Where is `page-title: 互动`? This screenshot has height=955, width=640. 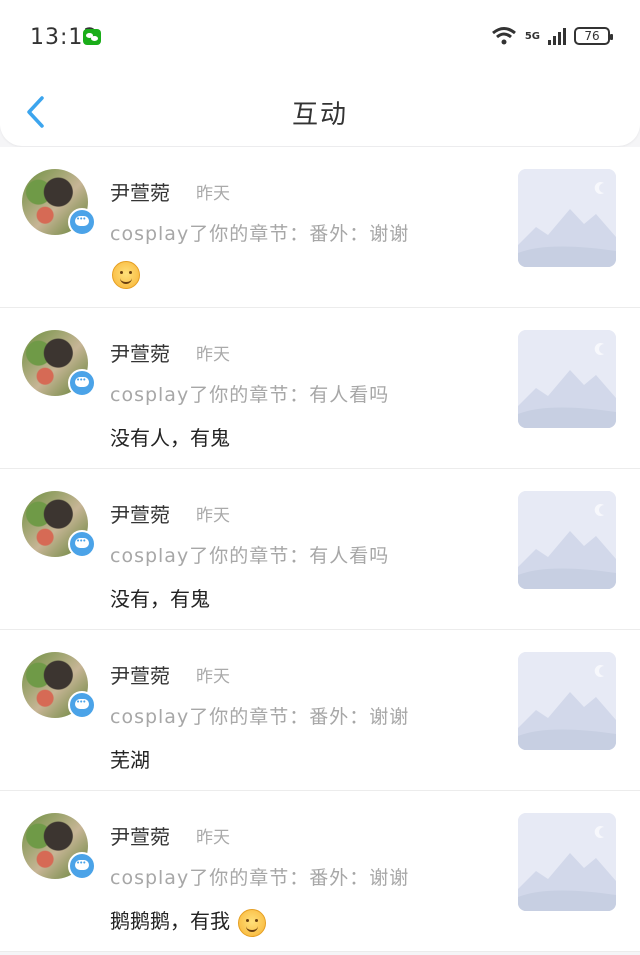 page-title: 互动 is located at coordinates (319, 115).